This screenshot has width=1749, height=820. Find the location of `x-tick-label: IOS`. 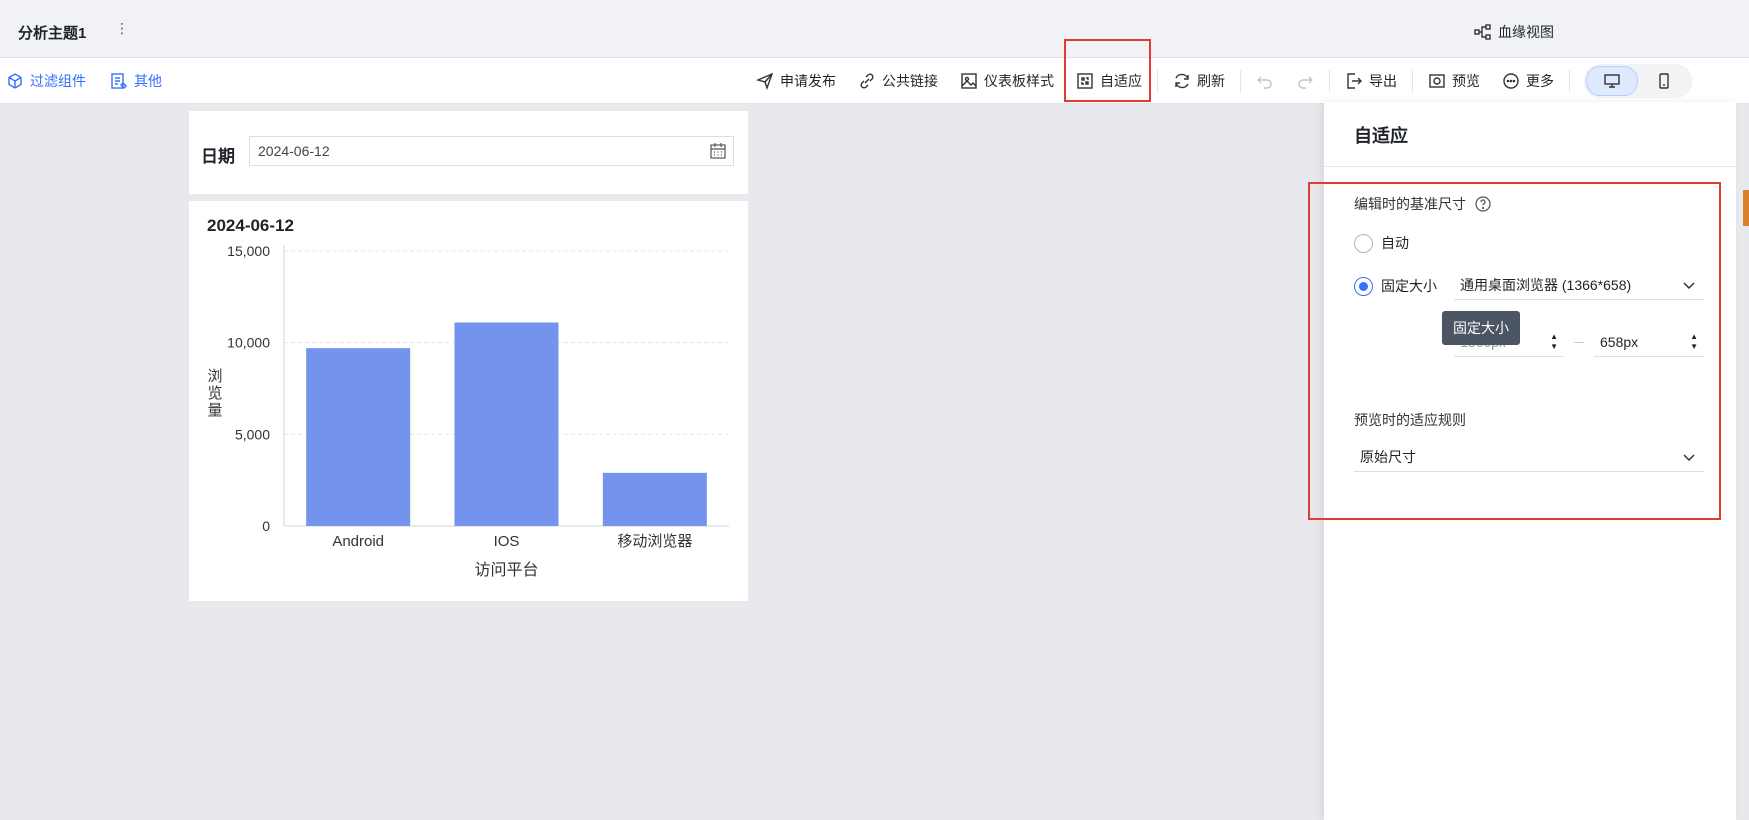

x-tick-label: IOS is located at coordinates (507, 541).